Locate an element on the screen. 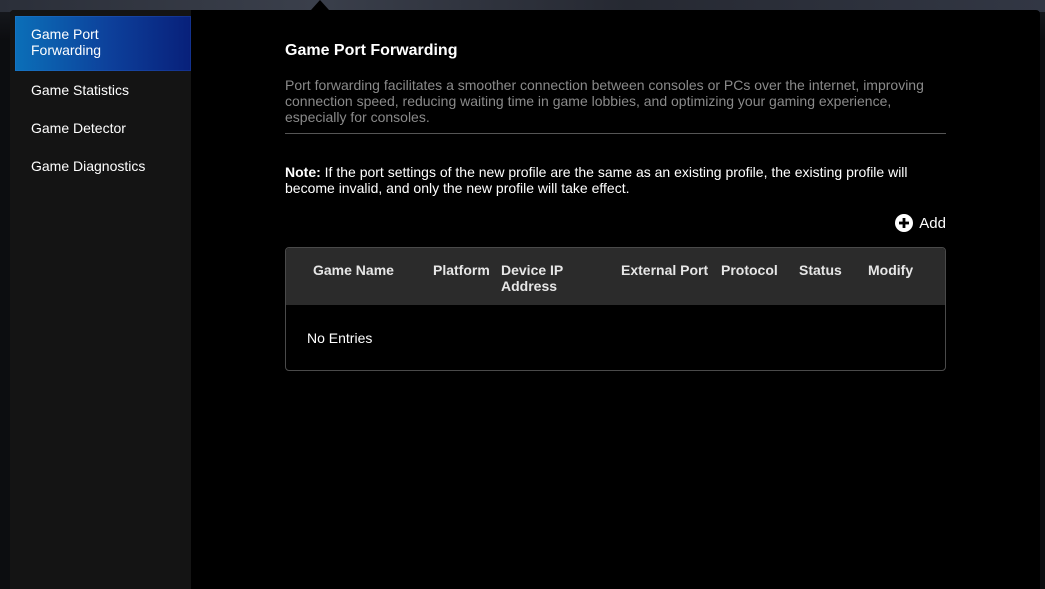 Image resolution: width=1045 pixels, height=589 pixels. column-header-device-ip-address: Device IP Address is located at coordinates (532, 278).